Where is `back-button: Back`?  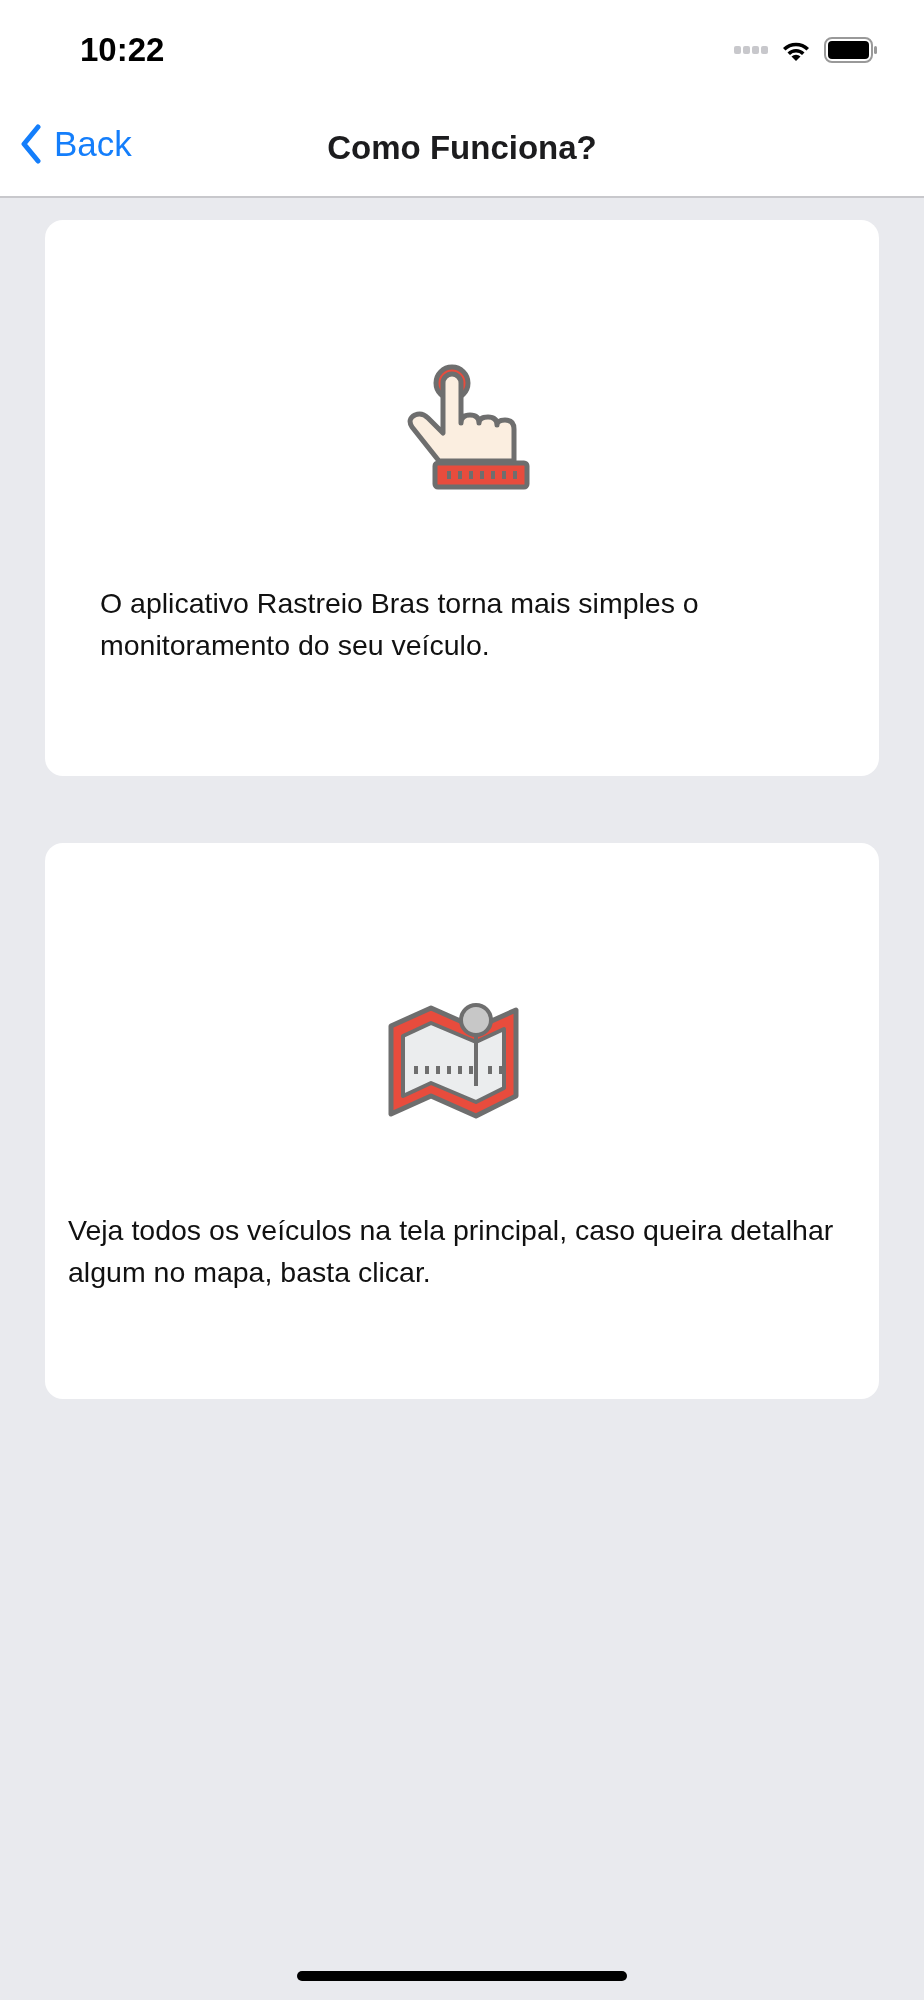 back-button: Back is located at coordinates (76, 144).